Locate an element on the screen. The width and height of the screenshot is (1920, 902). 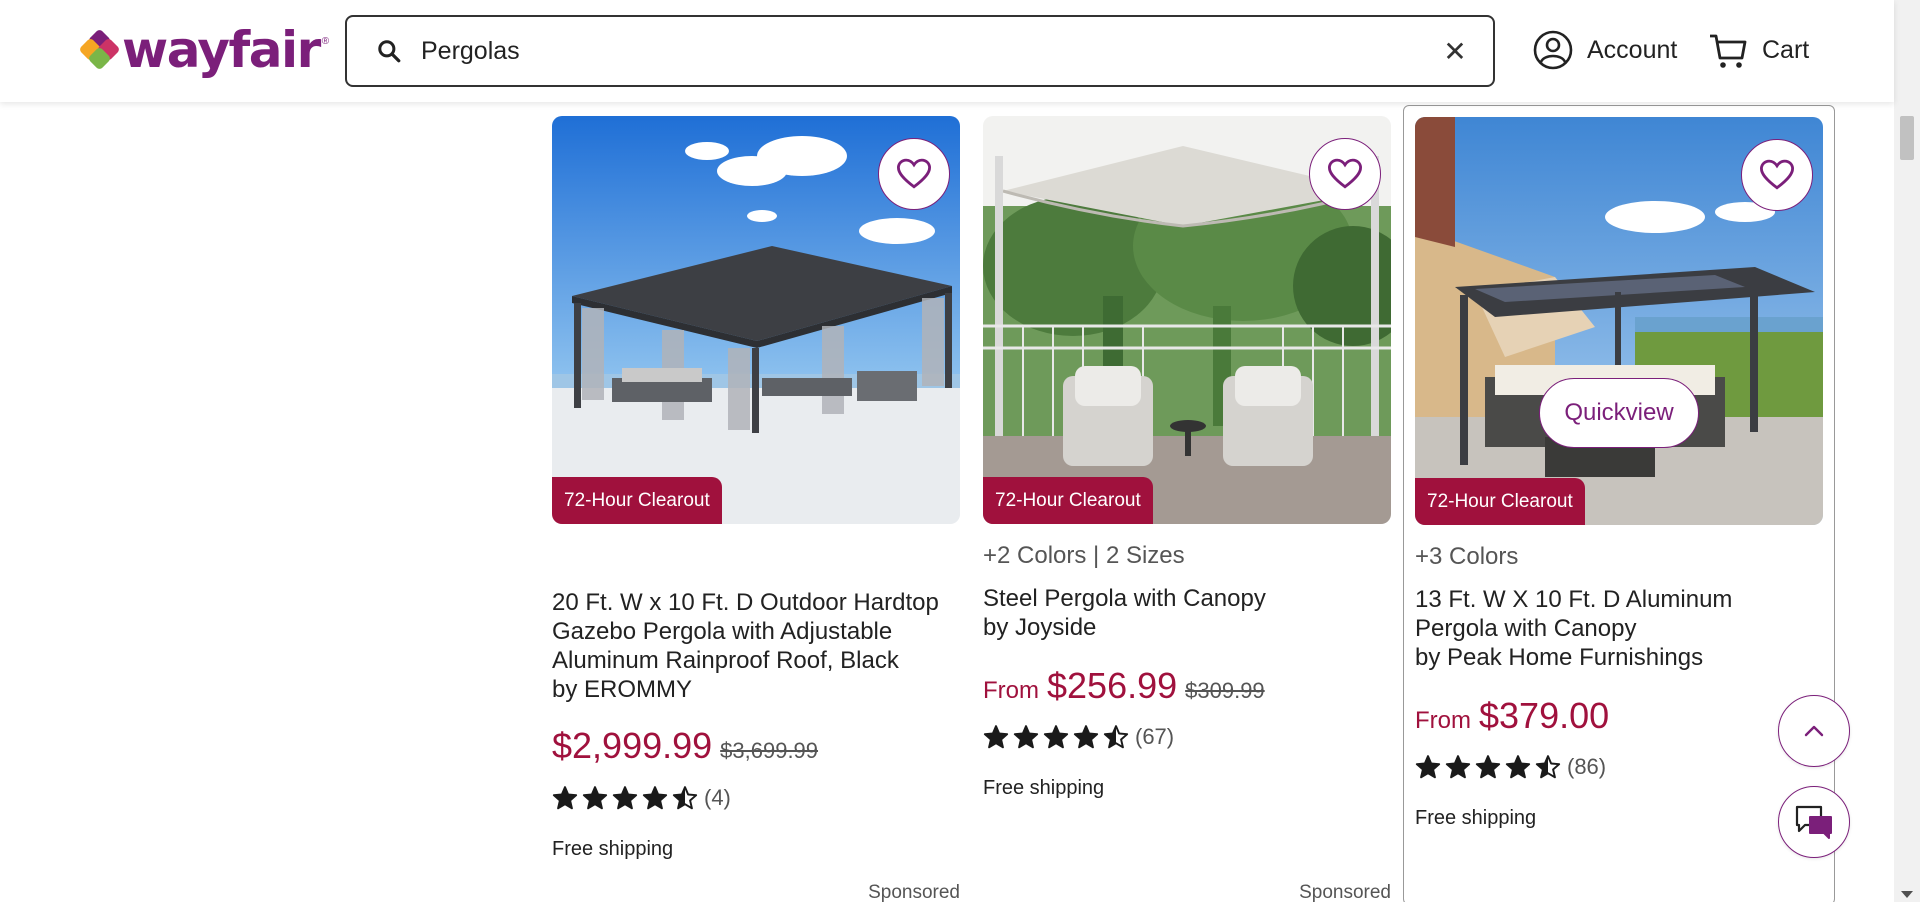
sale-price: $379.00 is located at coordinates (1544, 715).